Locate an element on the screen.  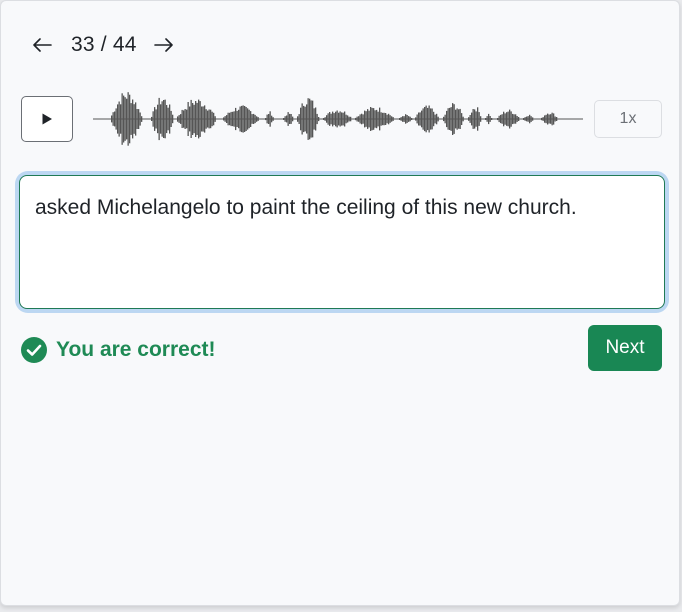
question-navigation: 33 / 44 is located at coordinates (103, 45).